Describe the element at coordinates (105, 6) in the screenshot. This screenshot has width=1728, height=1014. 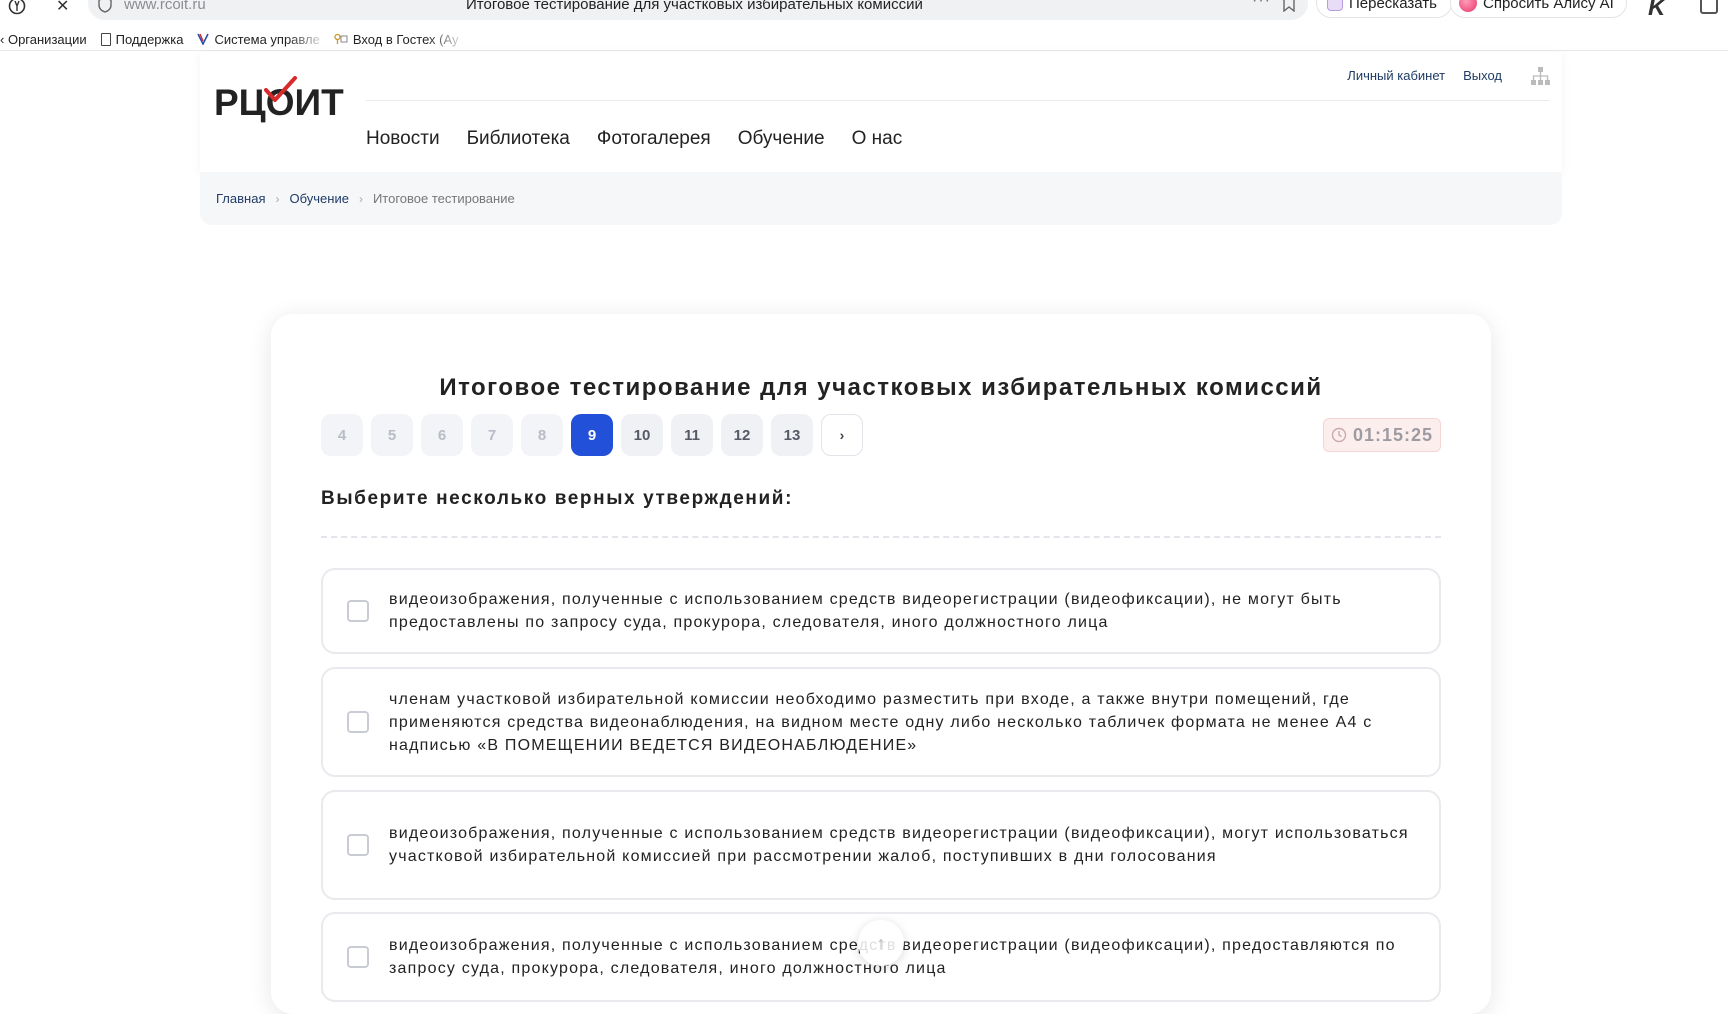
I see `shield-icon` at that location.